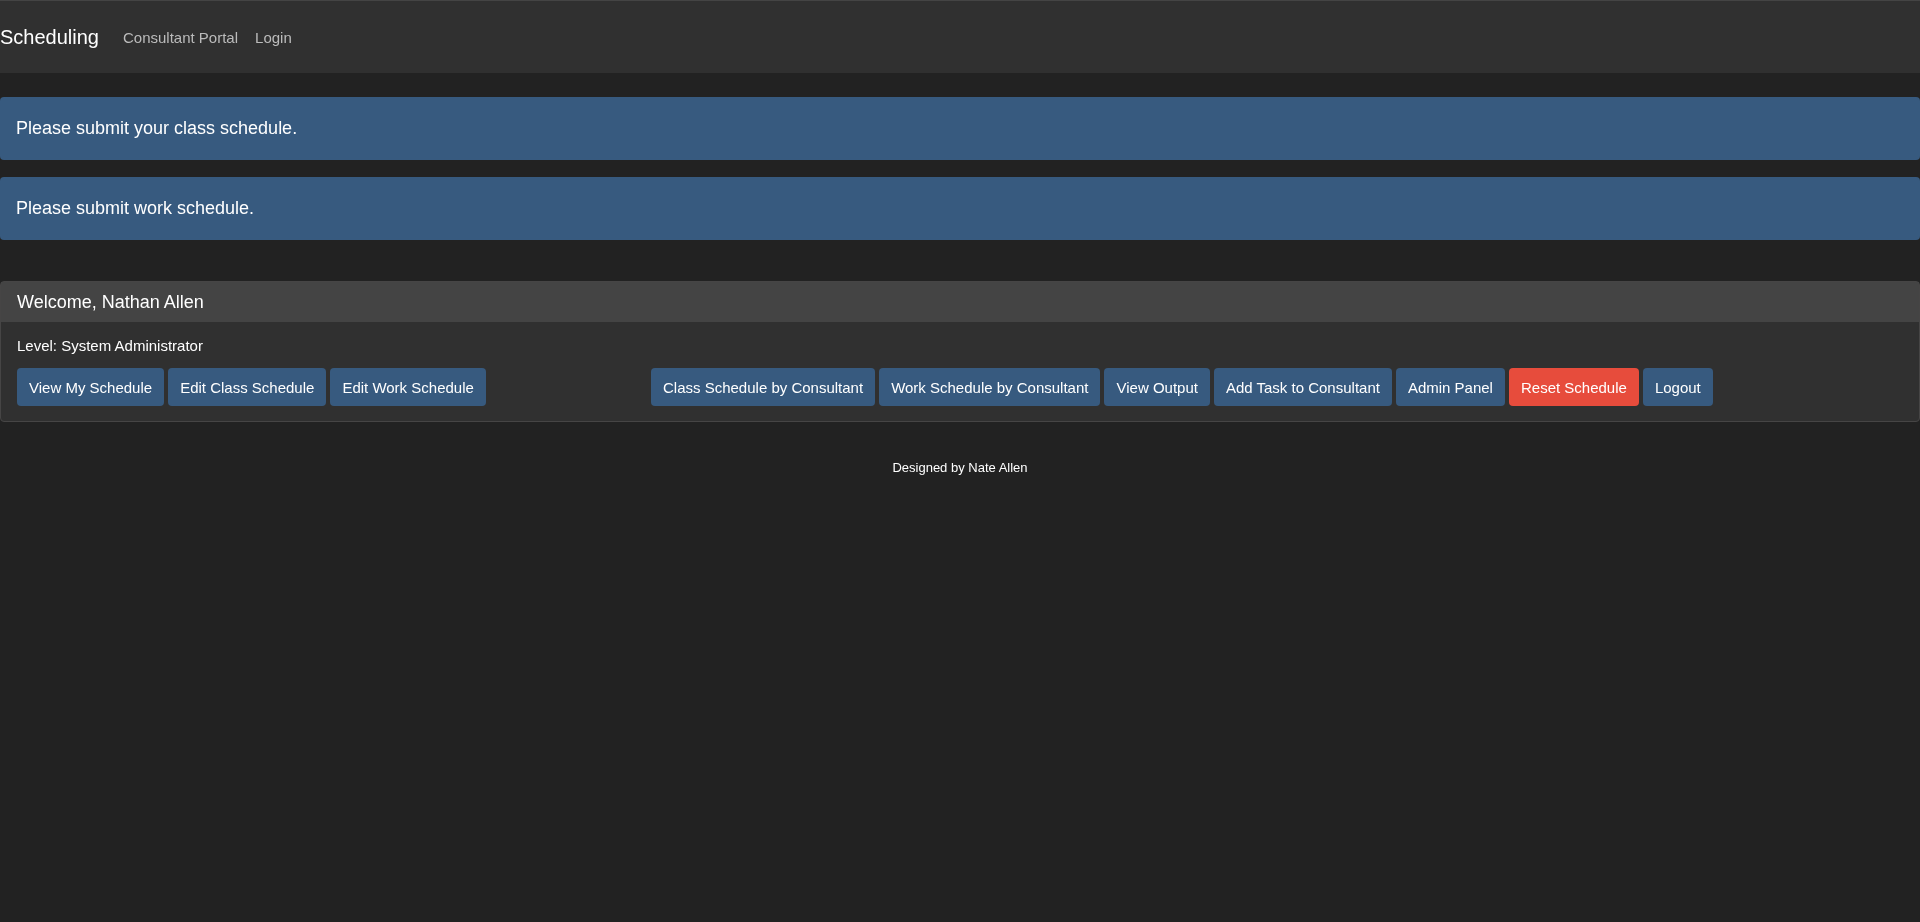  Describe the element at coordinates (960, 467) in the screenshot. I see `footer-text: Designed by Nate Allen` at that location.